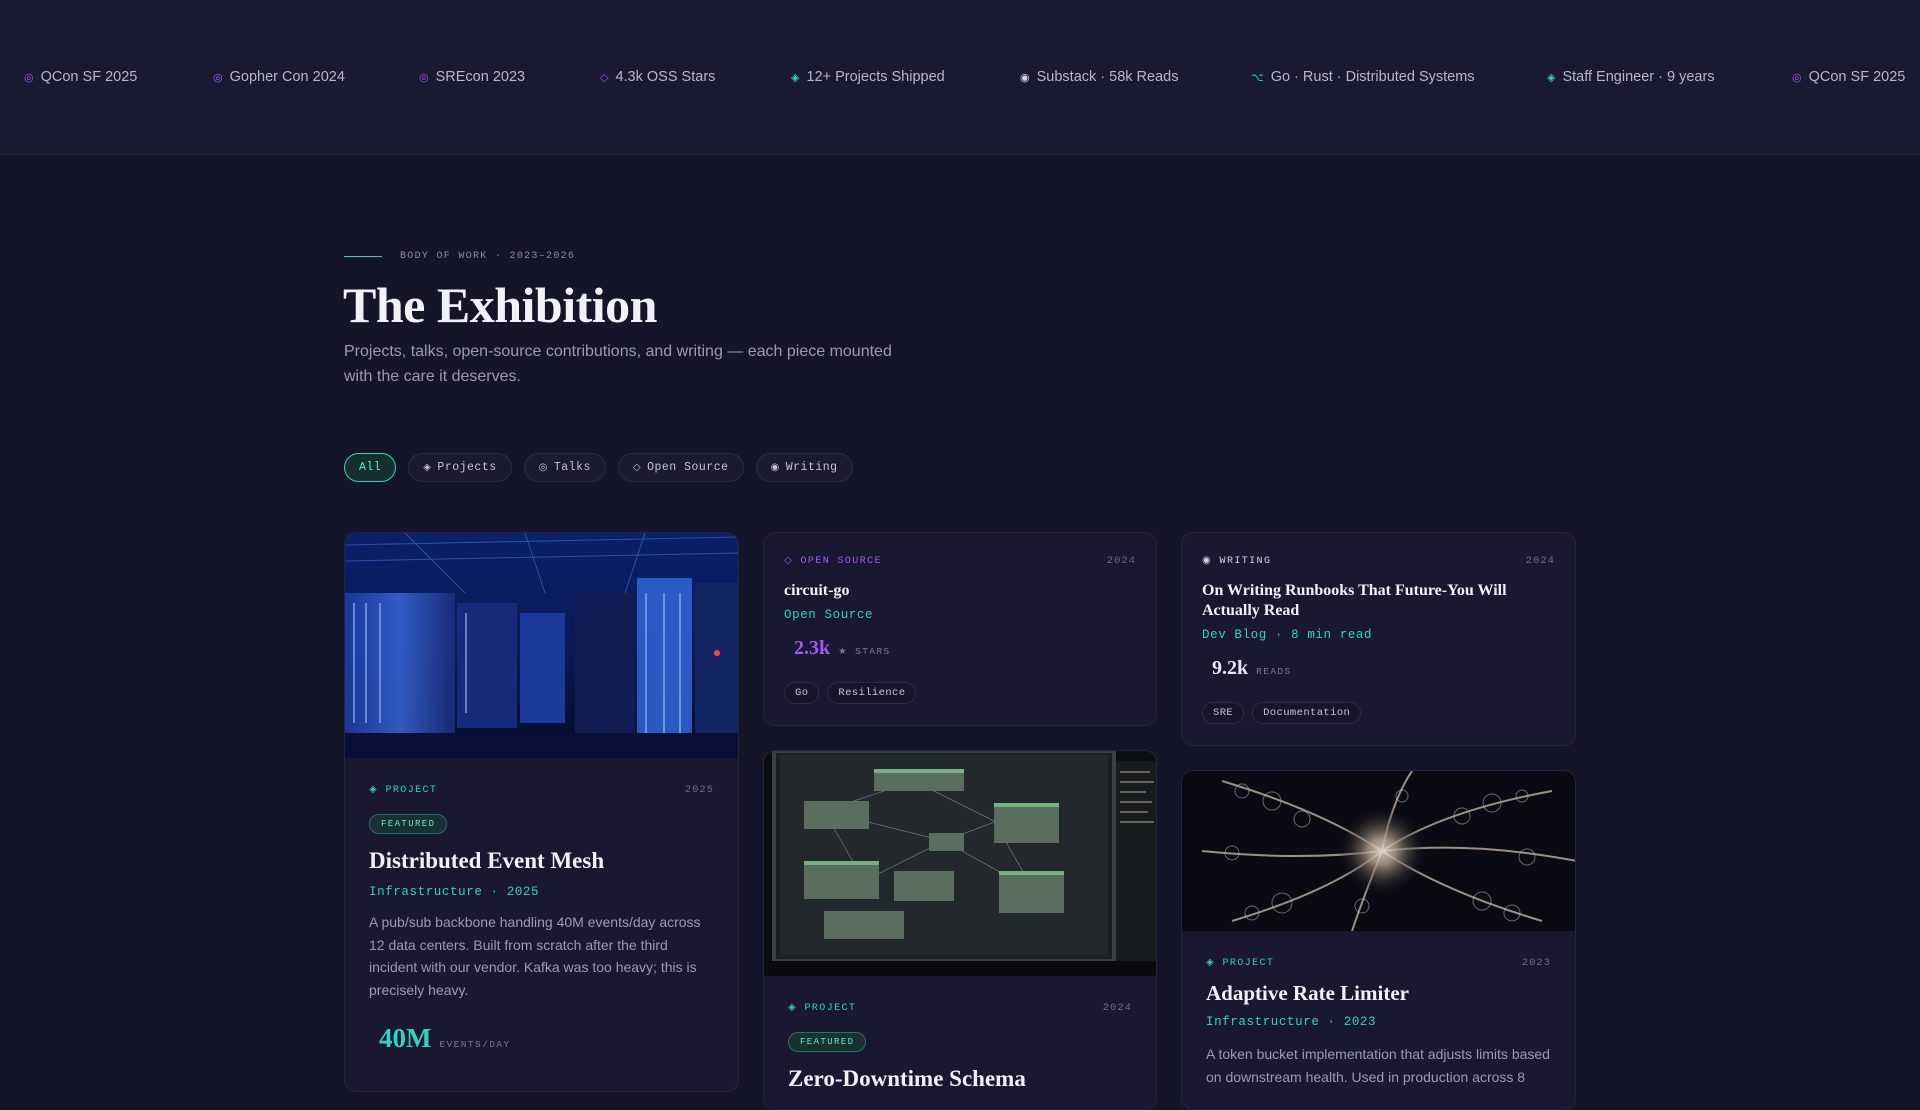  I want to click on card-title: Distributed Event Mesh, so click(487, 860).